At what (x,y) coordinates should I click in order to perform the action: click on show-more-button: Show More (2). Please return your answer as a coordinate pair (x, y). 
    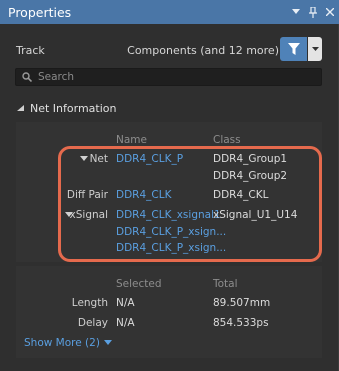
    Looking at the image, I should click on (68, 343).